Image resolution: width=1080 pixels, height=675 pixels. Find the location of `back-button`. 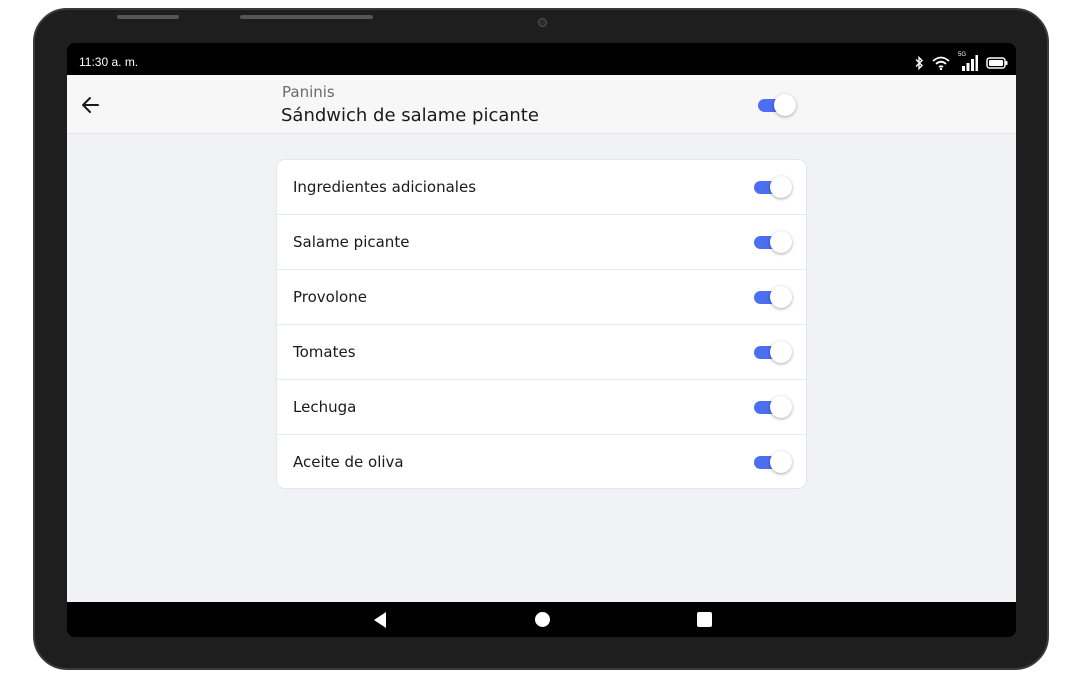

back-button is located at coordinates (91, 105).